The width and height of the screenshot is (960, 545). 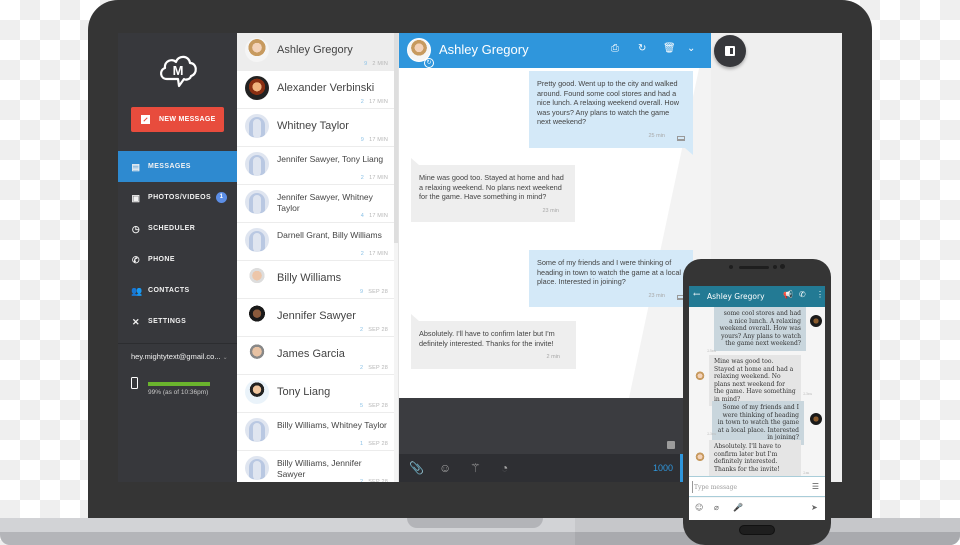 What do you see at coordinates (177, 197) in the screenshot?
I see `sidebar-item-photos-videos: ▣ PHOTOS/VIDEOS 1` at bounding box center [177, 197].